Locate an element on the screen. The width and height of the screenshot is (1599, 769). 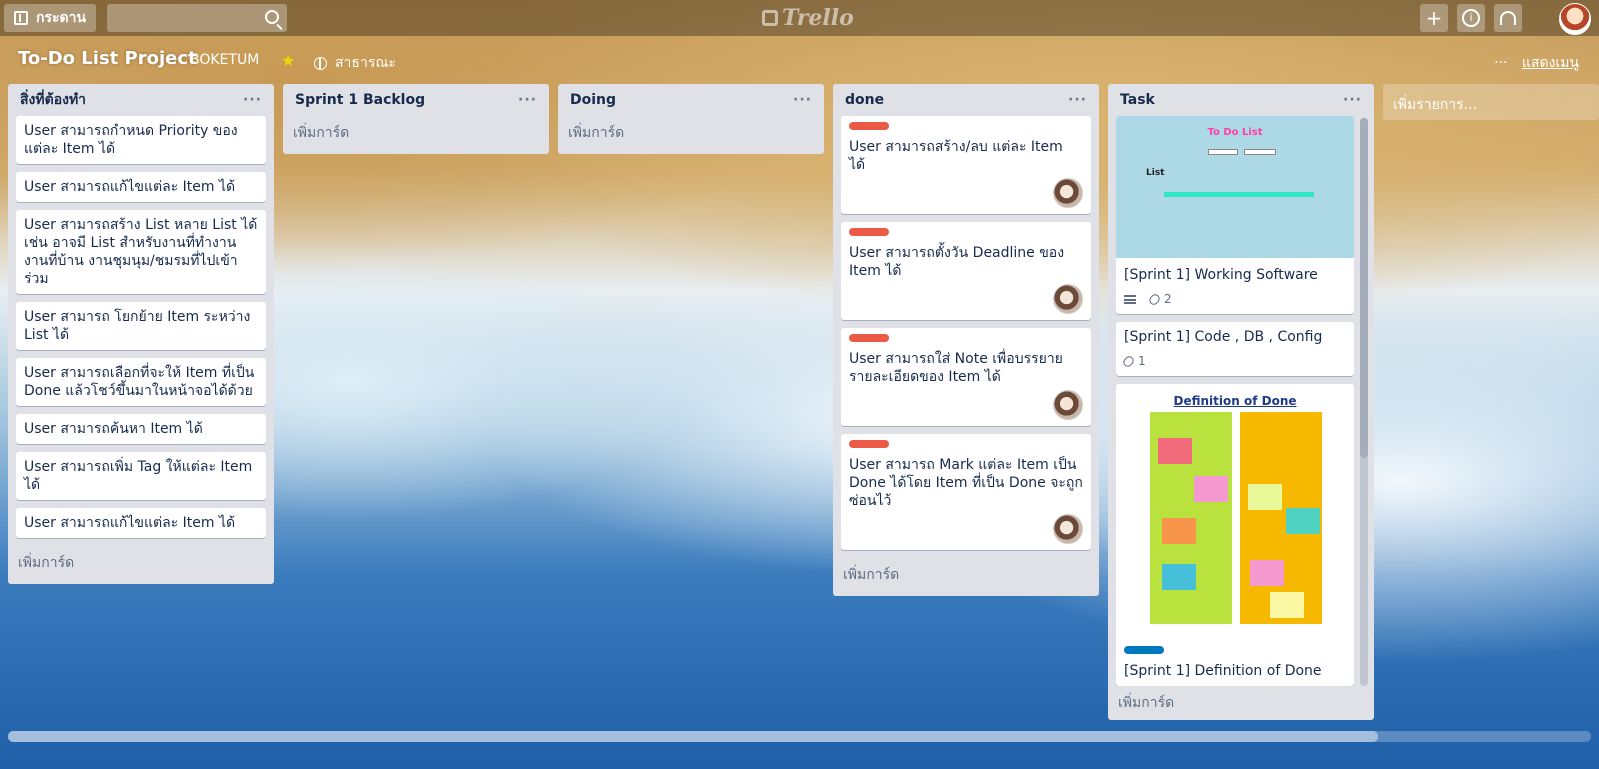
boards-button: กระดาน is located at coordinates (50, 18).